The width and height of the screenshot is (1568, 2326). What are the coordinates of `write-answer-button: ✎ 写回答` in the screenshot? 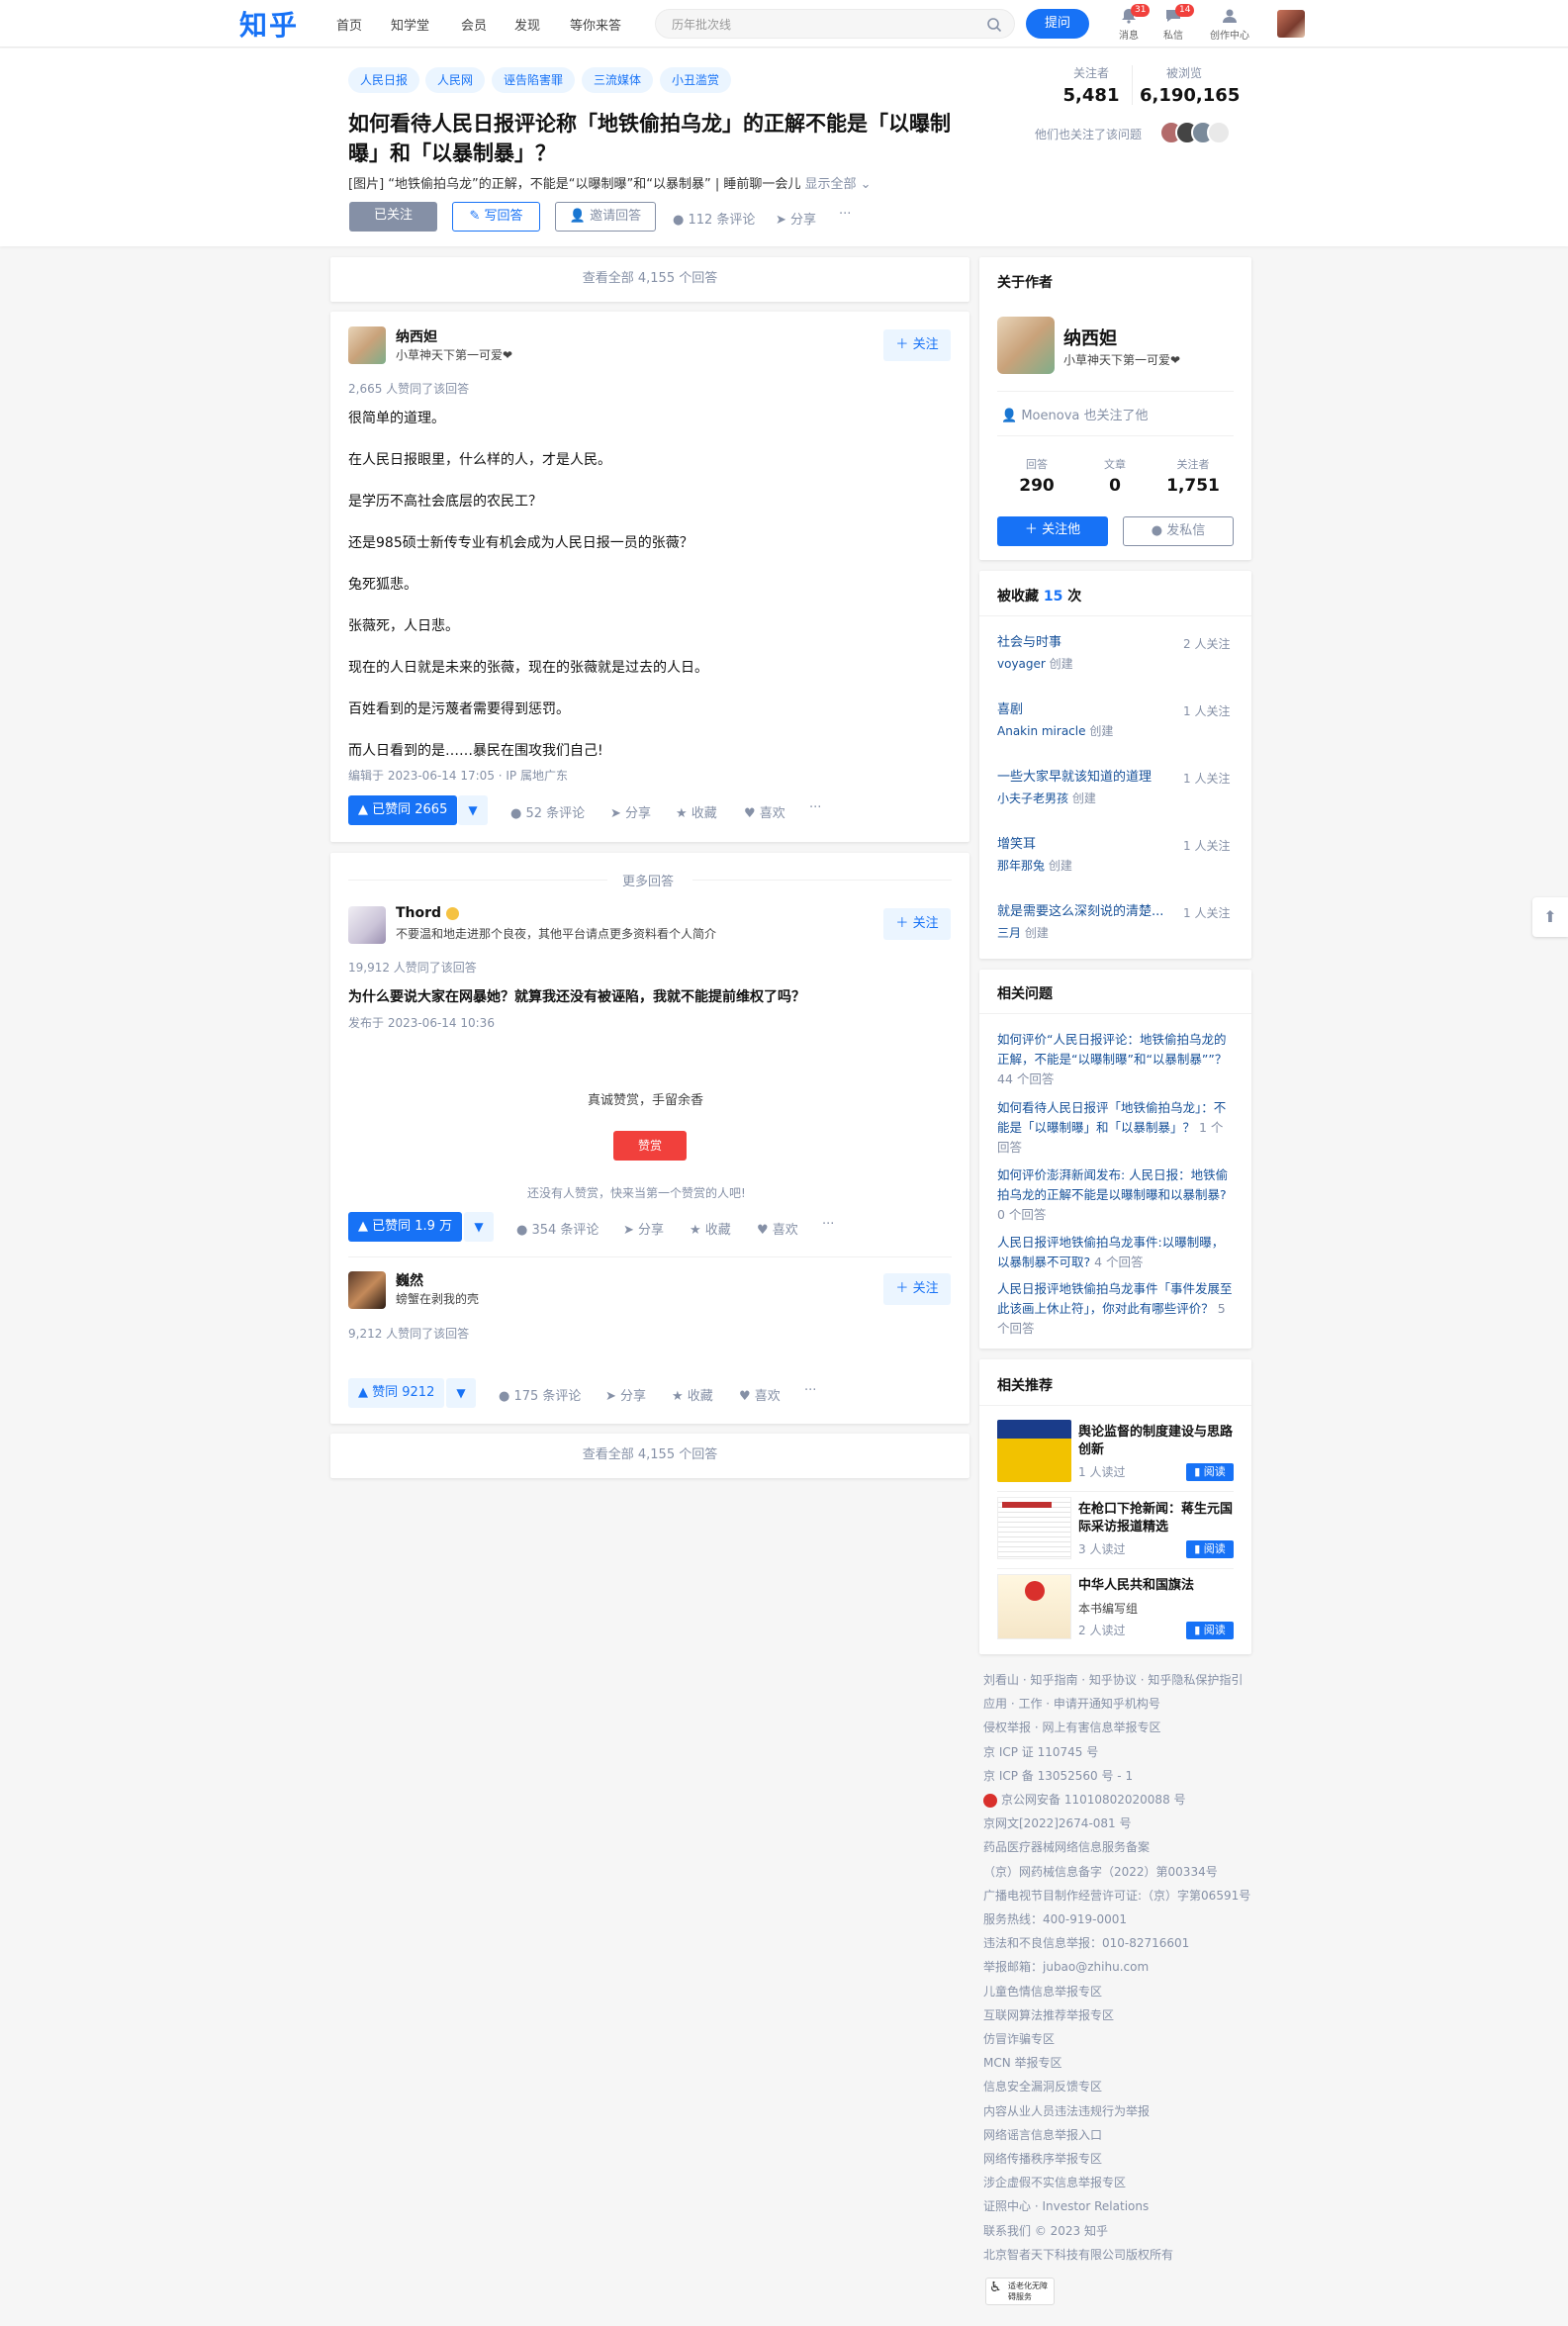 It's located at (496, 217).